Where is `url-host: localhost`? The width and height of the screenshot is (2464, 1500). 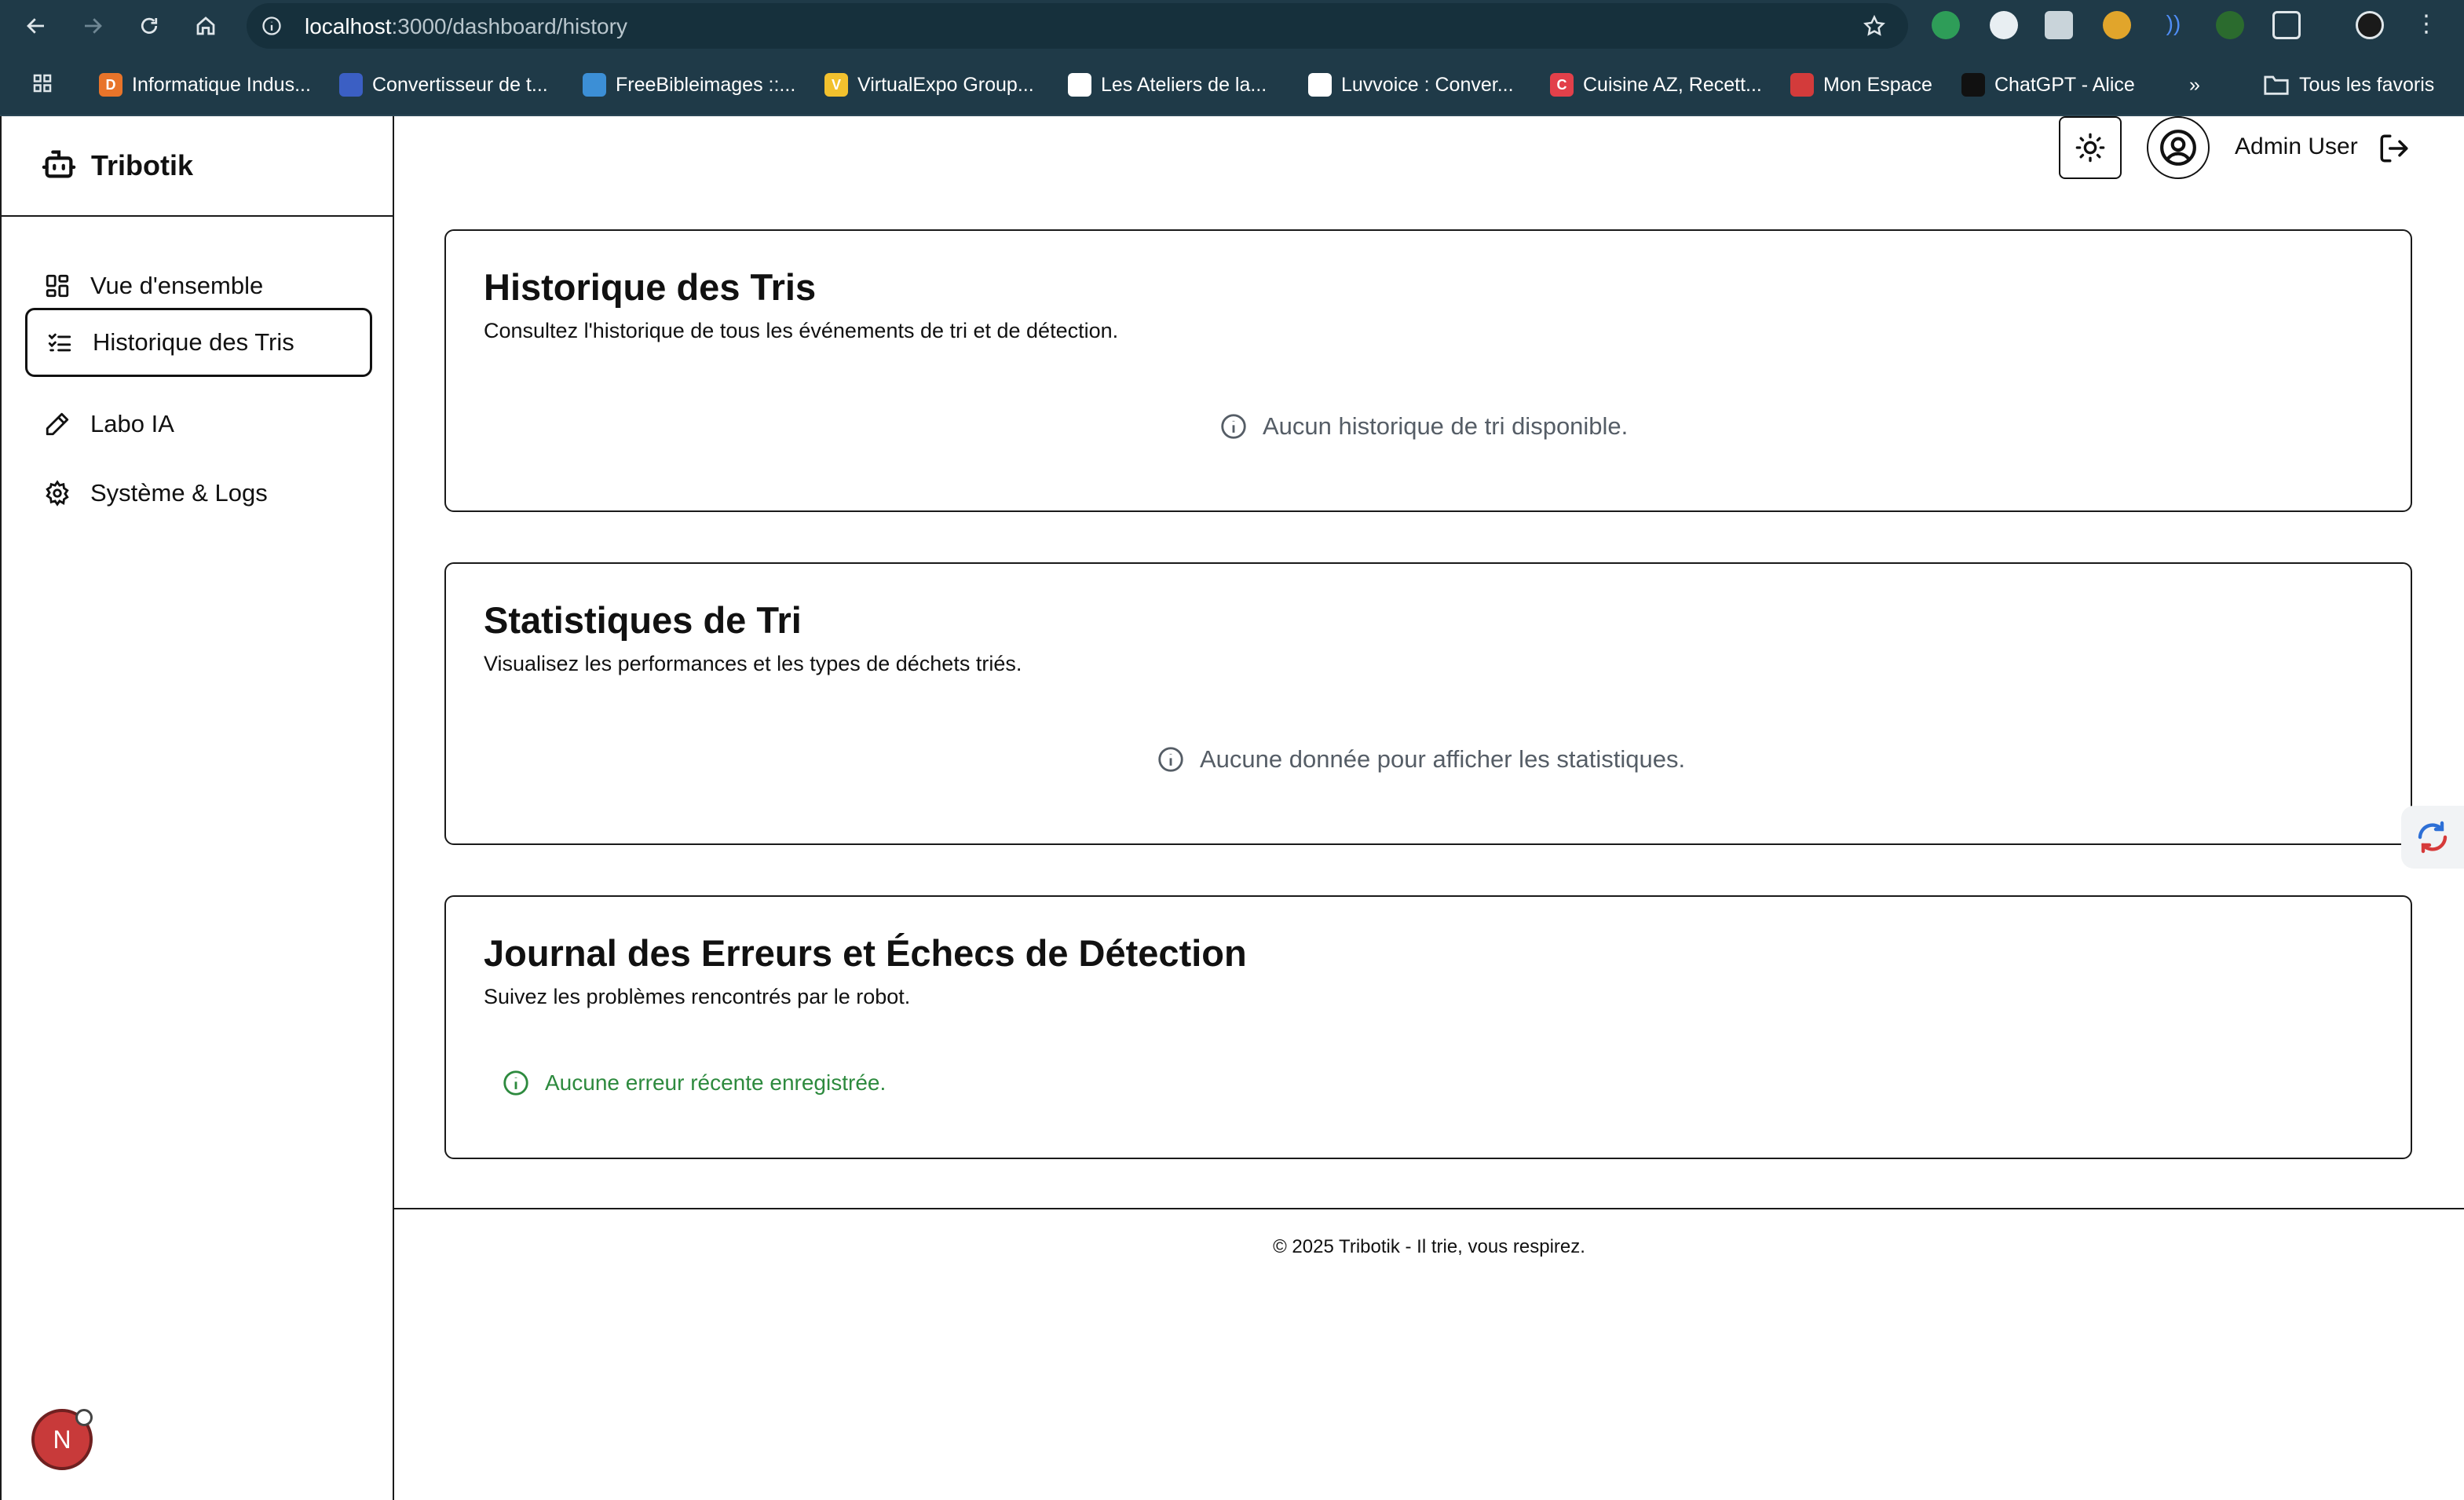 url-host: localhost is located at coordinates (349, 26).